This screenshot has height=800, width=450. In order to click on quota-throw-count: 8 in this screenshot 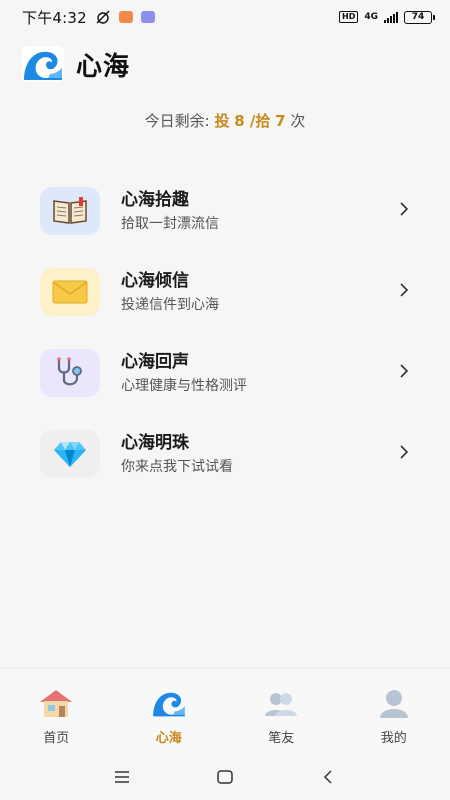, I will do `click(239, 121)`.